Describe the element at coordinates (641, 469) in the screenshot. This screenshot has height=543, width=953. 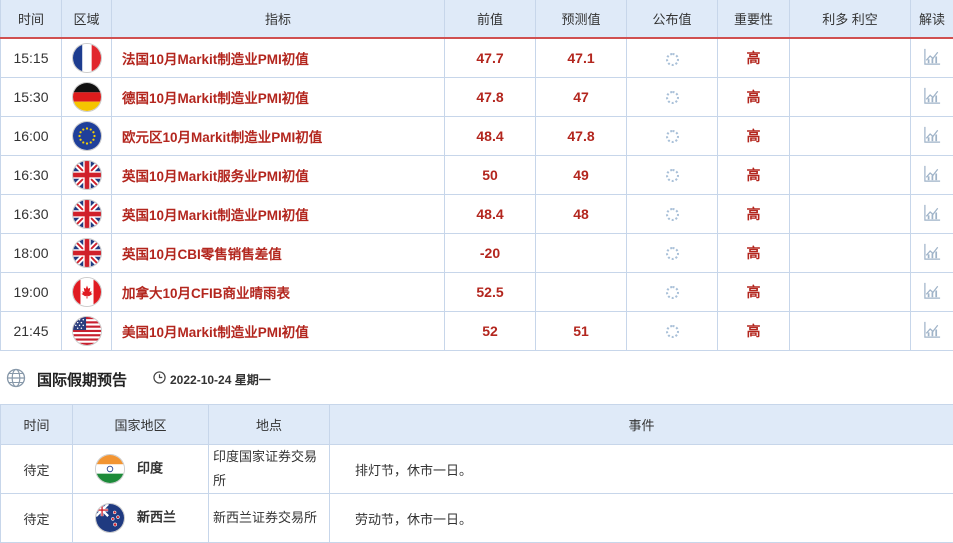
I see `holiday-event: 排灯节，休市一日。` at that location.